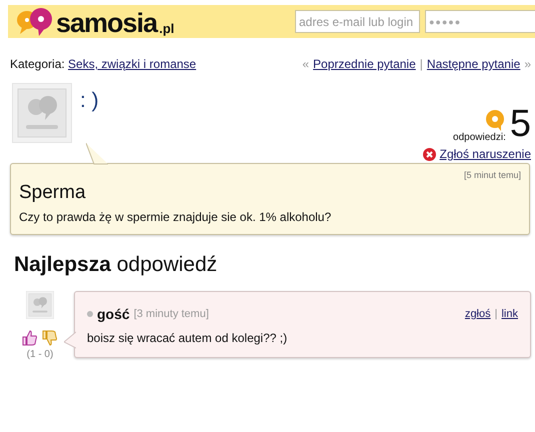  Describe the element at coordinates (50, 338) in the screenshot. I see `thumbs-down-icon` at that location.